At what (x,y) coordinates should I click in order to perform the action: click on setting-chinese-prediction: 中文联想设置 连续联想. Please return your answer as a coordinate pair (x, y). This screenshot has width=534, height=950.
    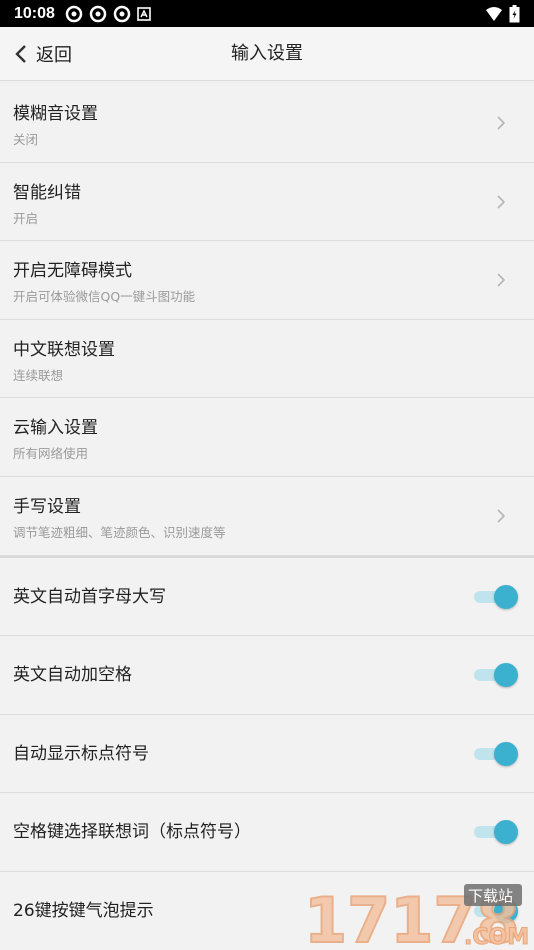
    Looking at the image, I should click on (267, 359).